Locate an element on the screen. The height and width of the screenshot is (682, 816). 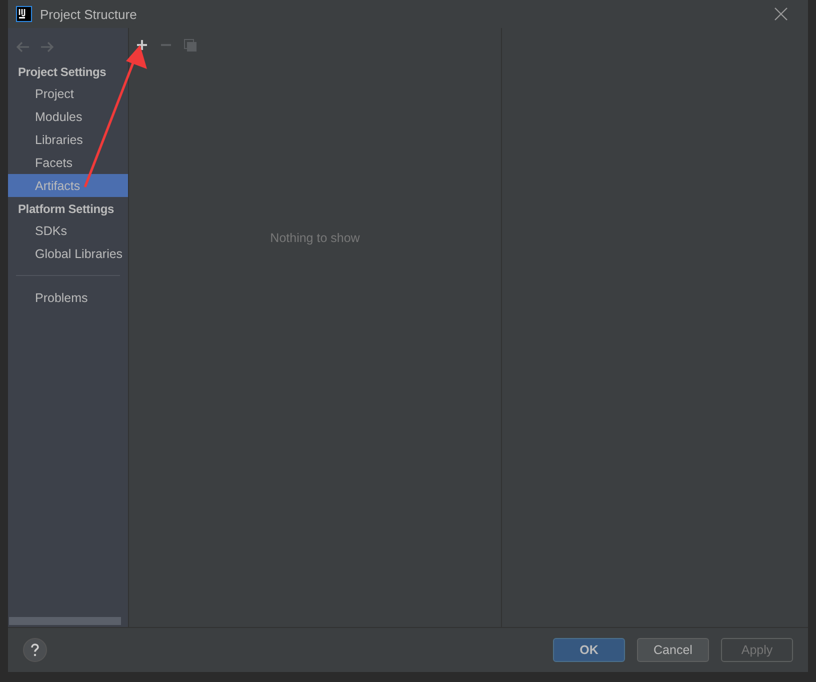
section-header: Project Settings is located at coordinates (62, 72).